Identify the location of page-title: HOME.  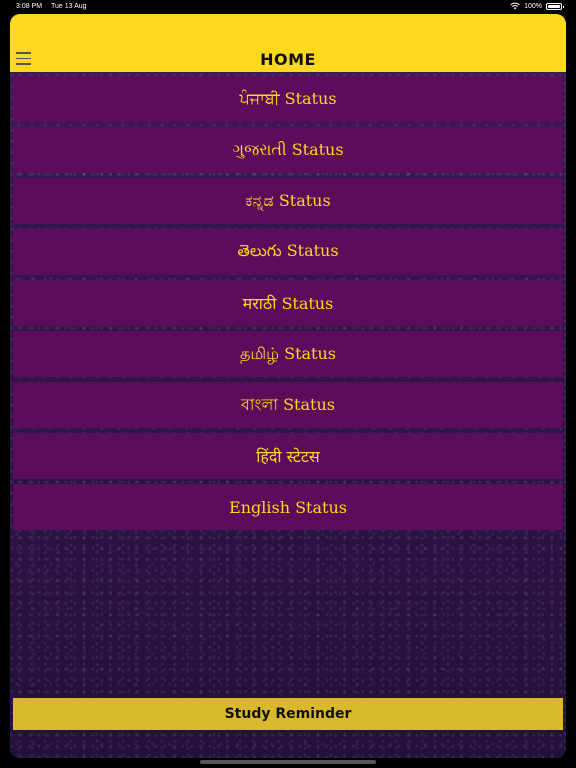
(288, 59).